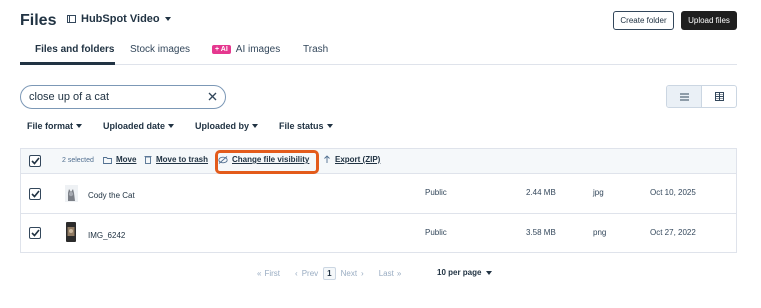 This screenshot has height=308, width=761. I want to click on file-name: IMG_6242, so click(106, 235).